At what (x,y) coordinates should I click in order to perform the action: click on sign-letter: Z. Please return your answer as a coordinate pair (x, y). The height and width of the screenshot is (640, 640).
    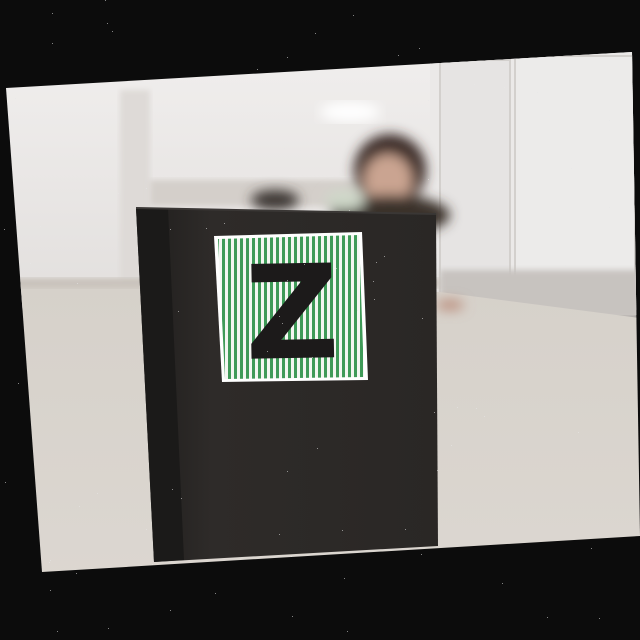
    Looking at the image, I should click on (292, 313).